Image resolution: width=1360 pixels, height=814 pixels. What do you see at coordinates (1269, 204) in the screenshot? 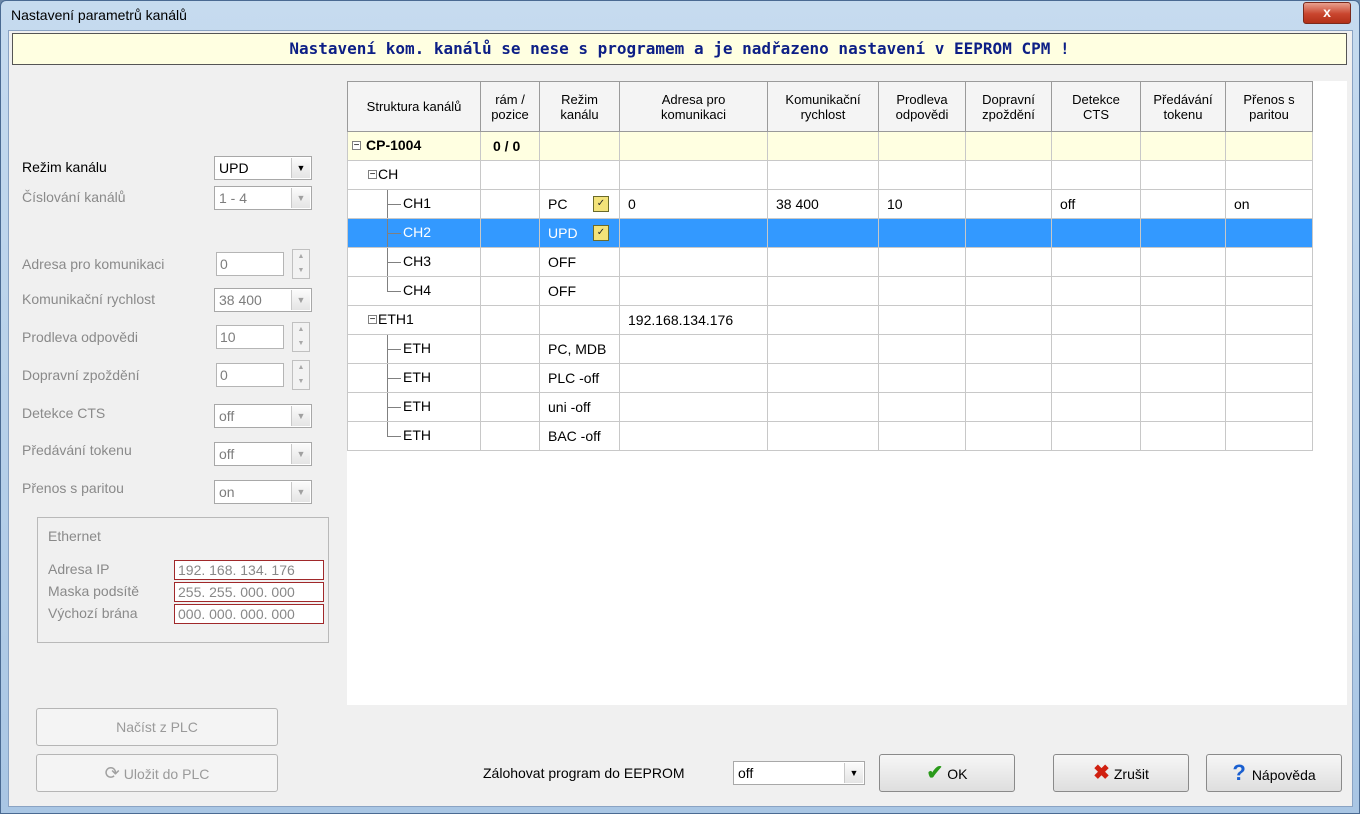
I see `cell-parita: on` at bounding box center [1269, 204].